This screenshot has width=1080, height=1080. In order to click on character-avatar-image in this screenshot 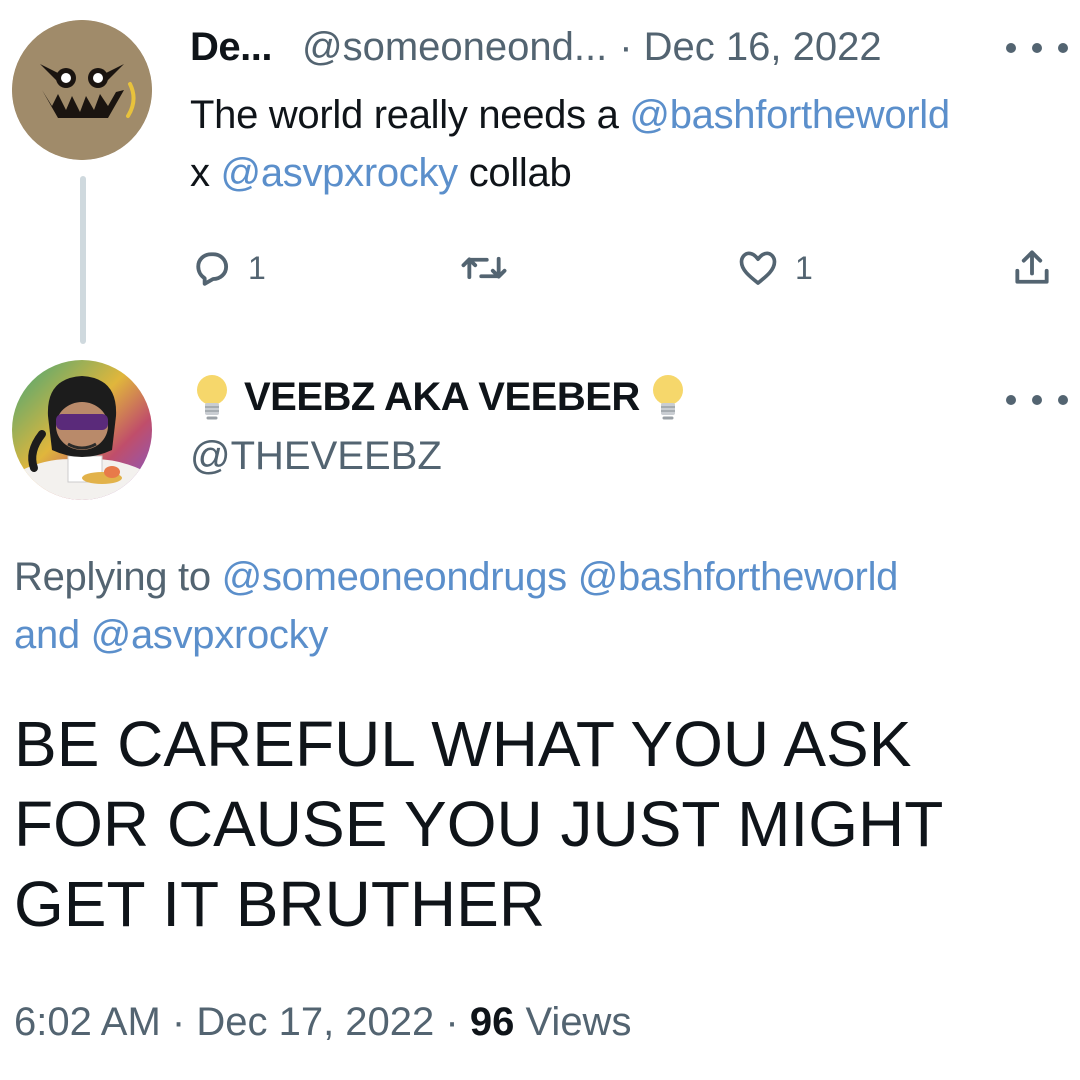, I will do `click(82, 438)`.